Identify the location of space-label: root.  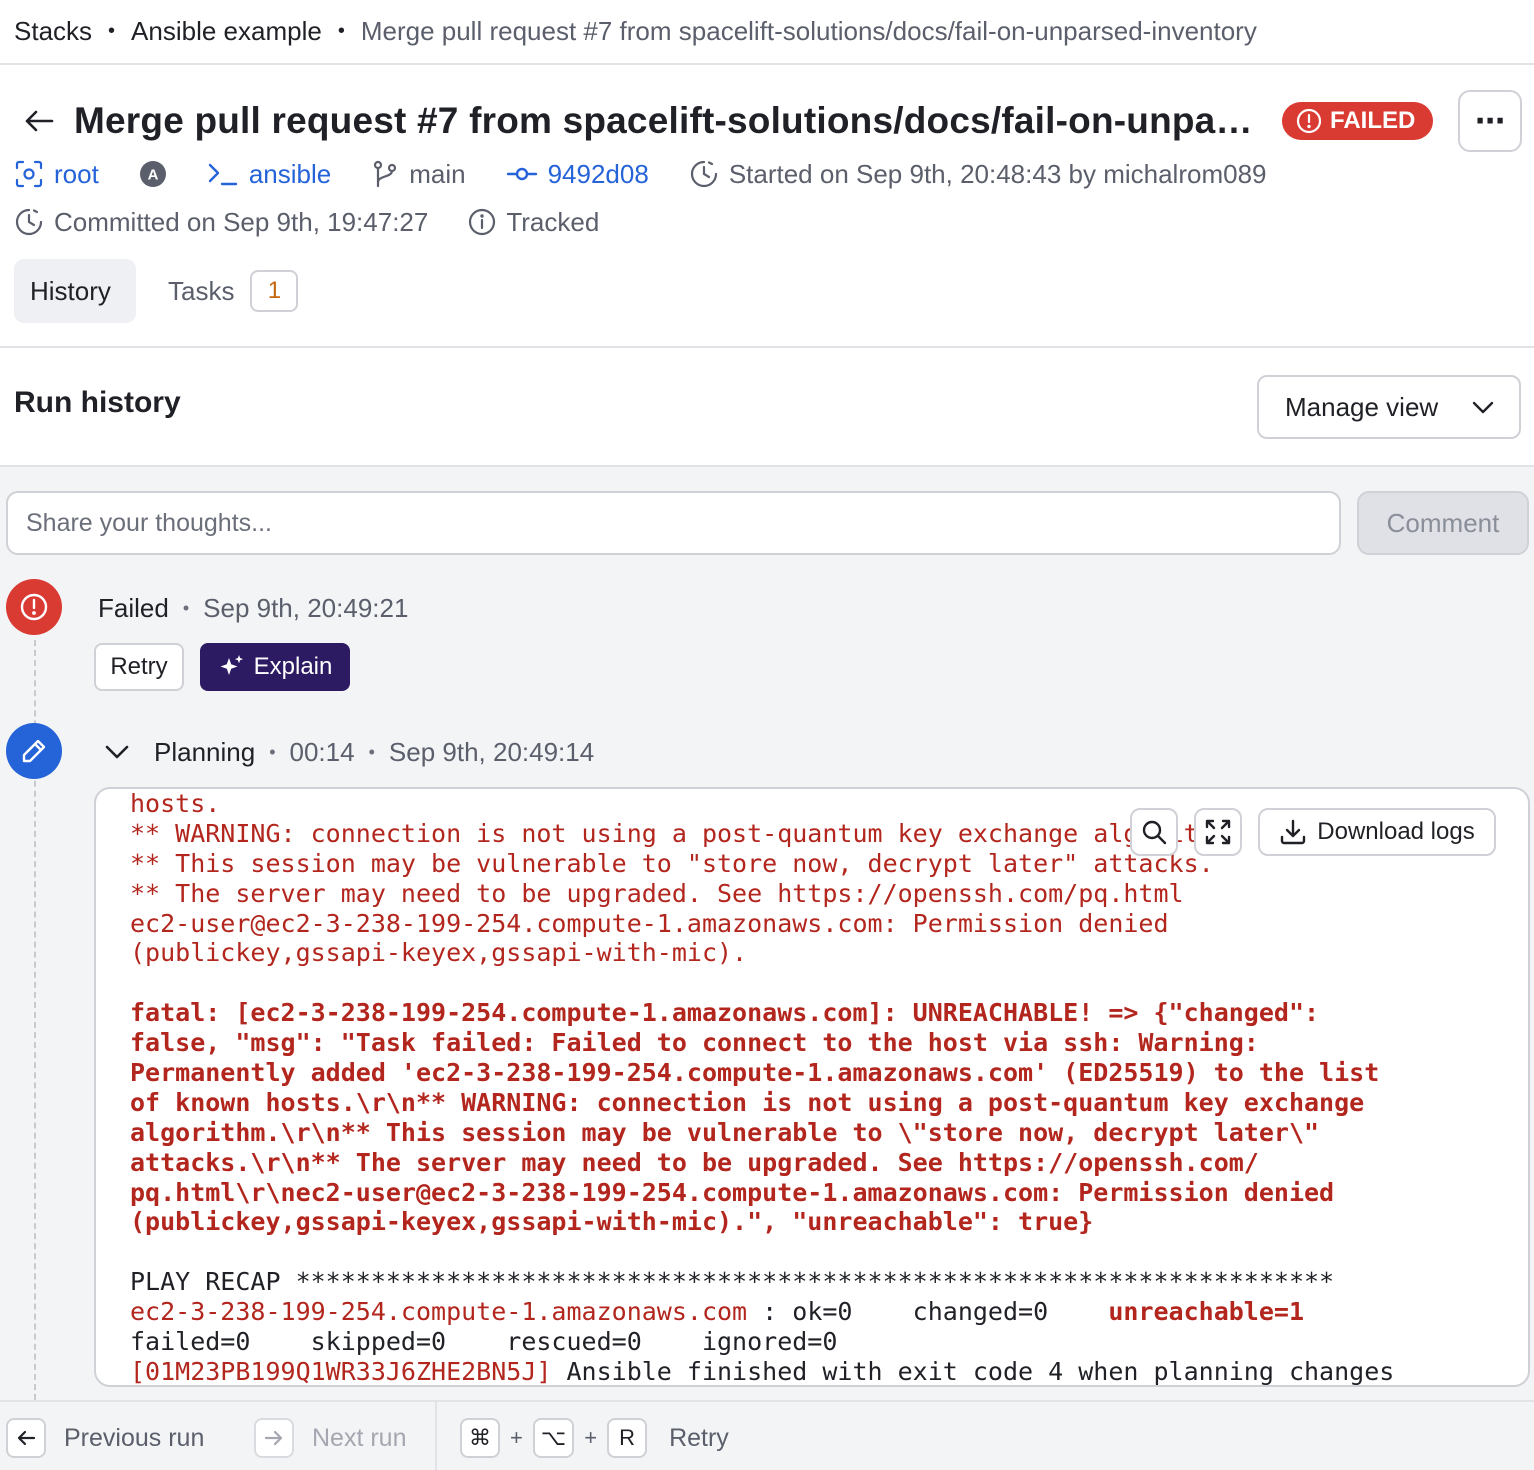
(76, 173).